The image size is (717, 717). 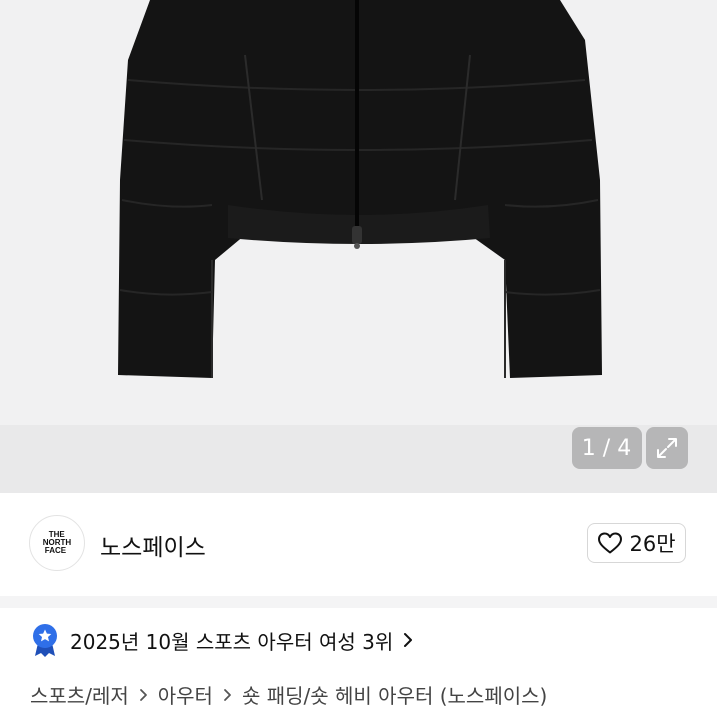 I want to click on expand-image-button, so click(x=667, y=448).